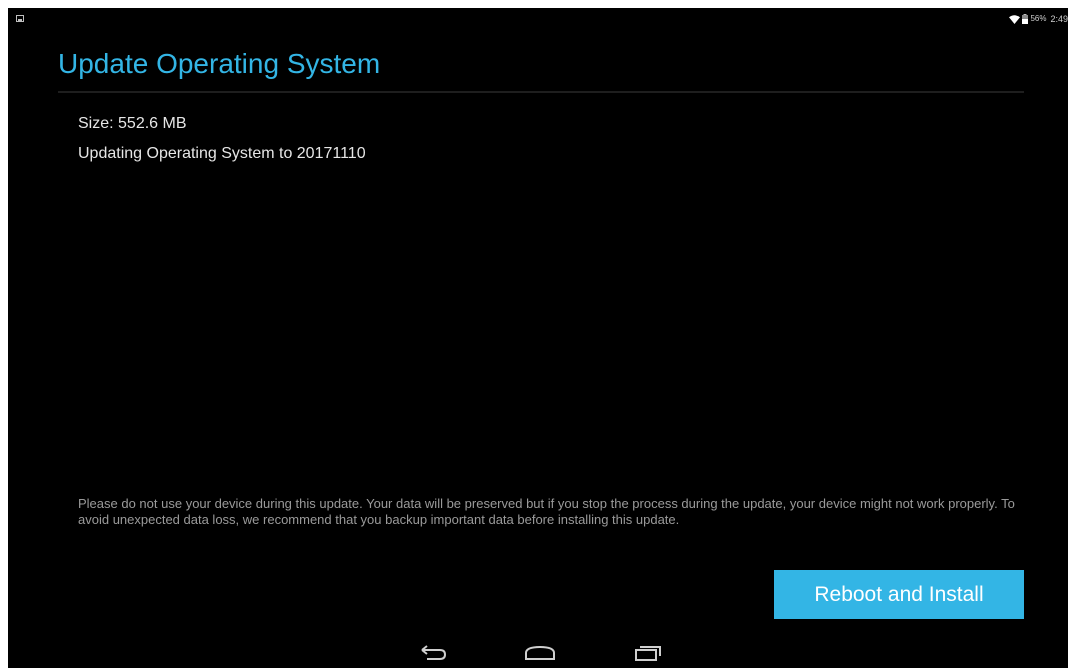  I want to click on clock: 2:49, so click(1059, 19).